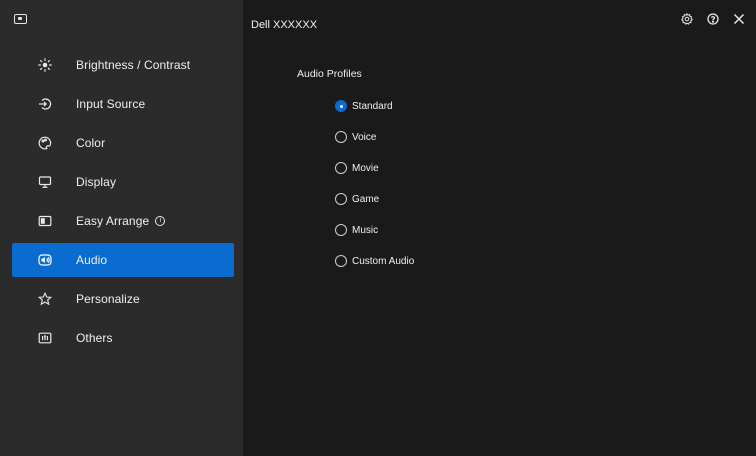 The image size is (756, 456). What do you see at coordinates (45, 143) in the screenshot?
I see `color-palette-icon` at bounding box center [45, 143].